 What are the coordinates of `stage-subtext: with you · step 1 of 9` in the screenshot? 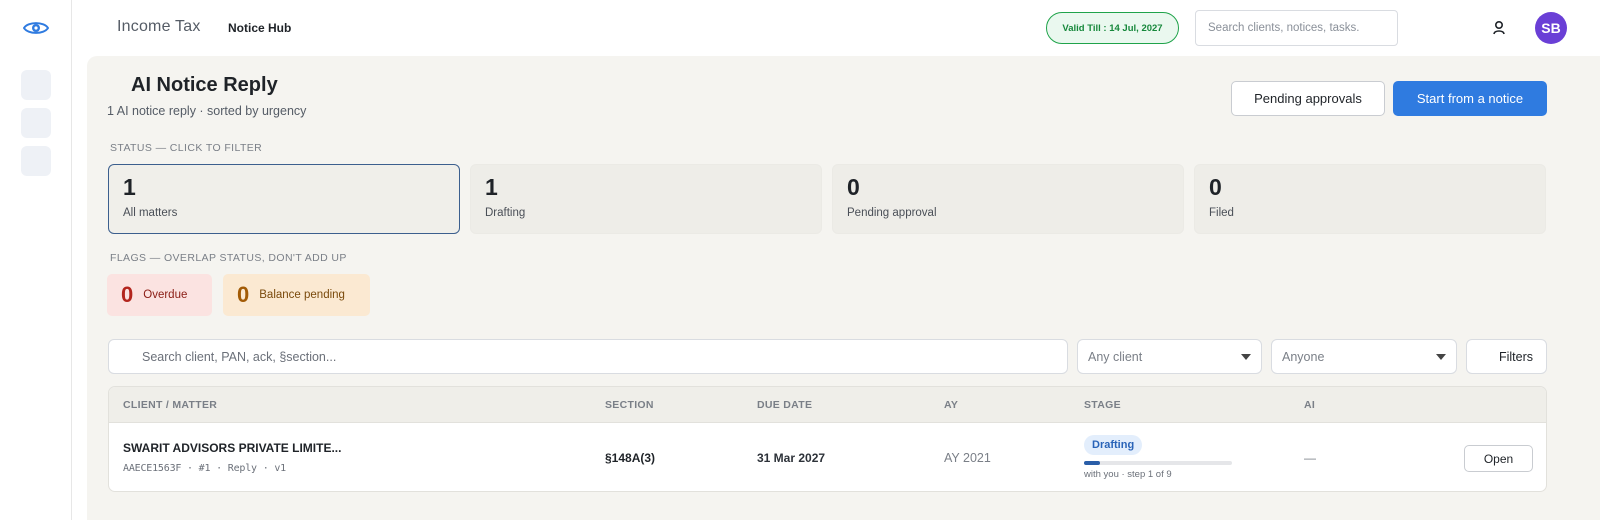 It's located at (1128, 474).